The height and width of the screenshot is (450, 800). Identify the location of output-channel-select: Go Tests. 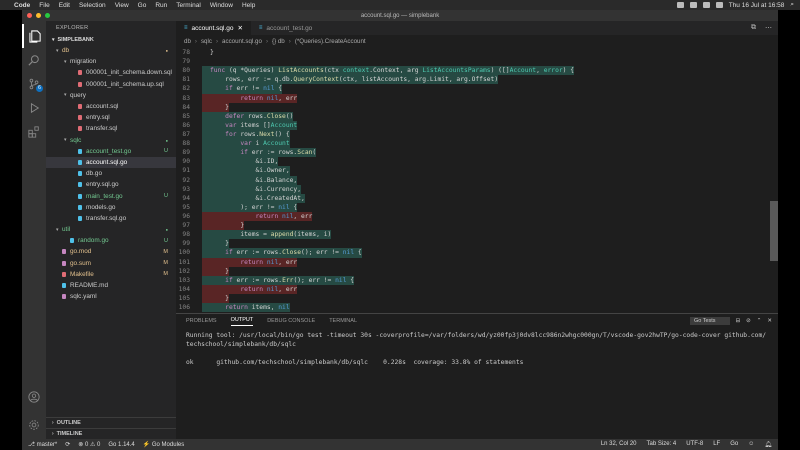
(709, 321).